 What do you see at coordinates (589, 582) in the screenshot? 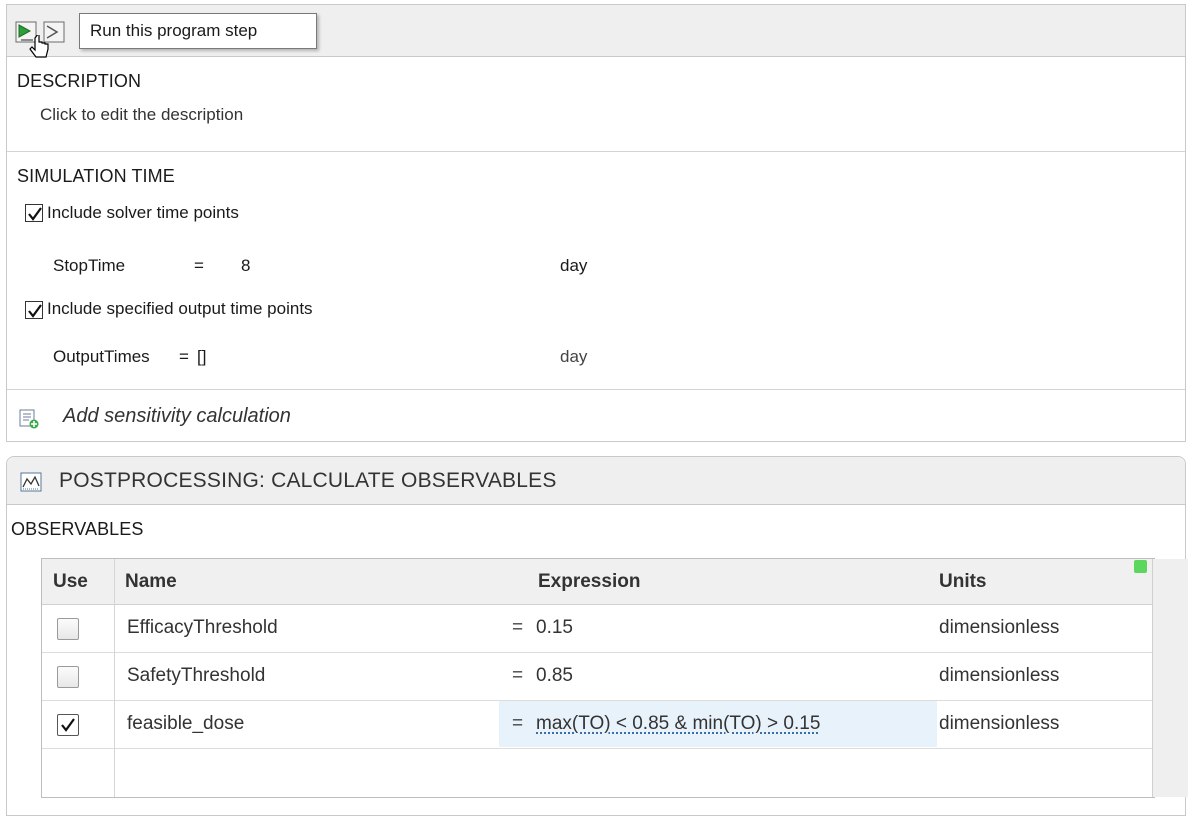
I see `column-header-expression: Expression` at bounding box center [589, 582].